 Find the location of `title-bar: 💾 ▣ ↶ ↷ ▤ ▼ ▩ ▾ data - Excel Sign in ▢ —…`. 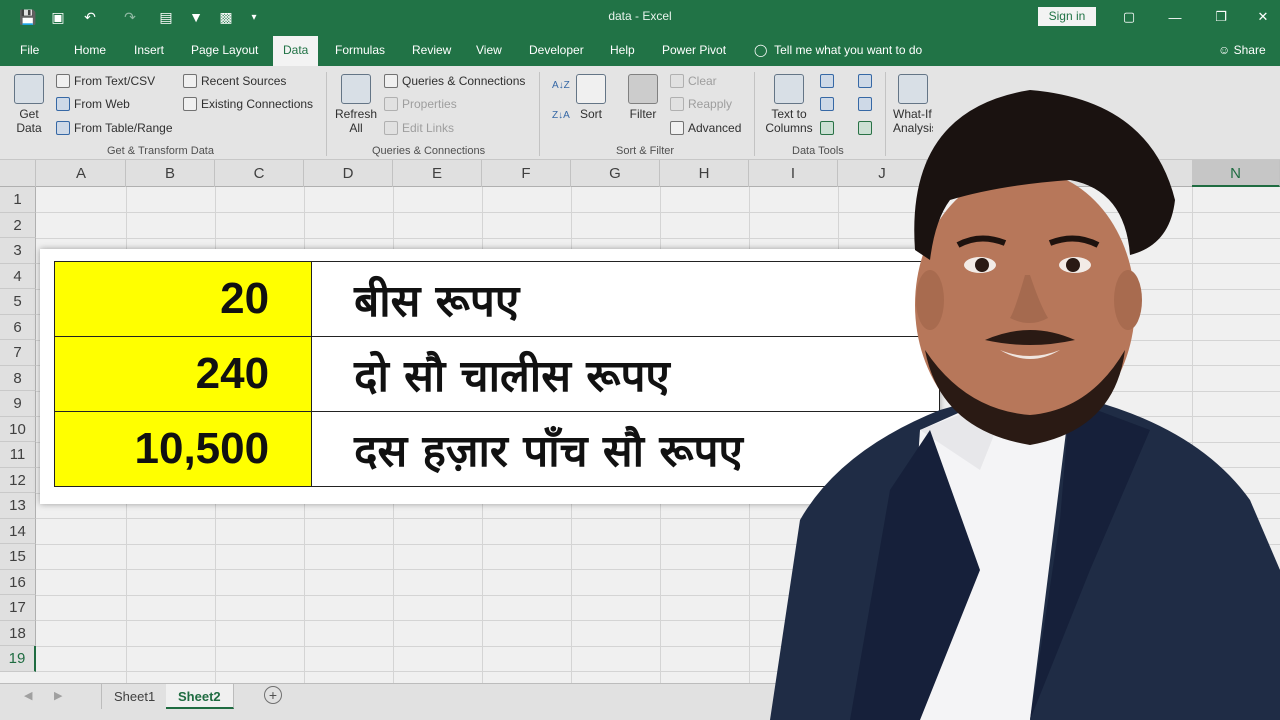

title-bar: 💾 ▣ ↶ ↷ ▤ ▼ ▩ ▾ data - Excel Sign in ▢ —… is located at coordinates (640, 18).